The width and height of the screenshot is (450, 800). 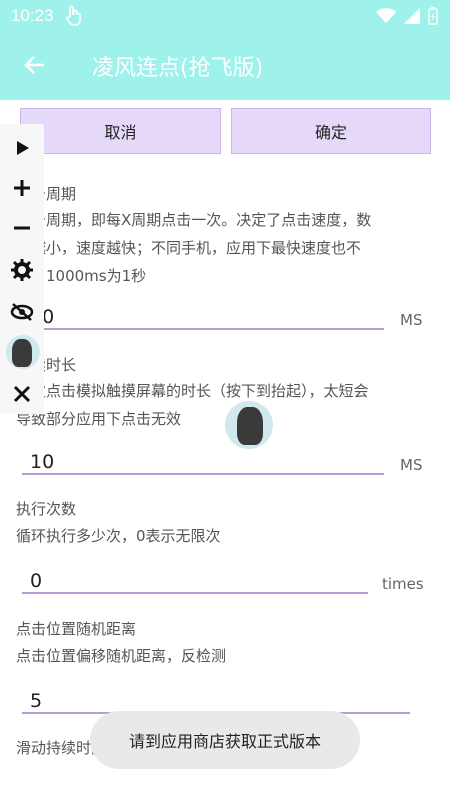 What do you see at coordinates (331, 131) in the screenshot?
I see `confirm-button: 确定` at bounding box center [331, 131].